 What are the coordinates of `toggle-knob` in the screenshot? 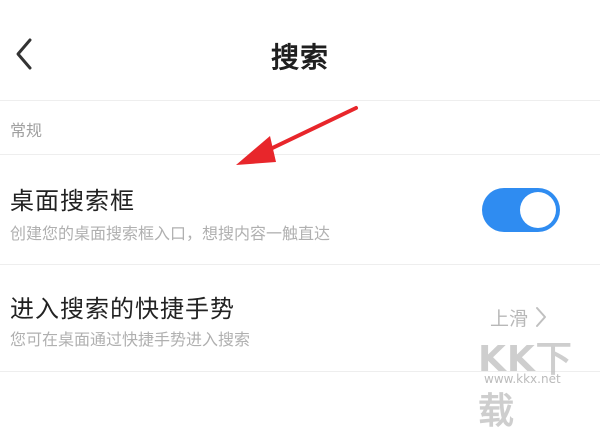 It's located at (538, 210).